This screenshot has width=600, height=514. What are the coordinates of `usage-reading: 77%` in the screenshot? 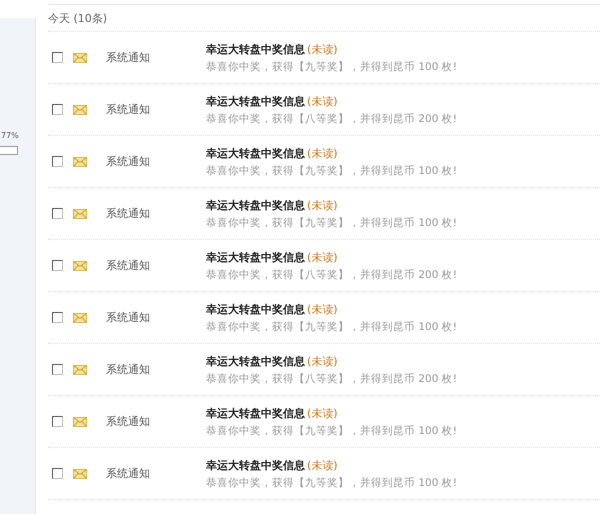 It's located at (10, 136).